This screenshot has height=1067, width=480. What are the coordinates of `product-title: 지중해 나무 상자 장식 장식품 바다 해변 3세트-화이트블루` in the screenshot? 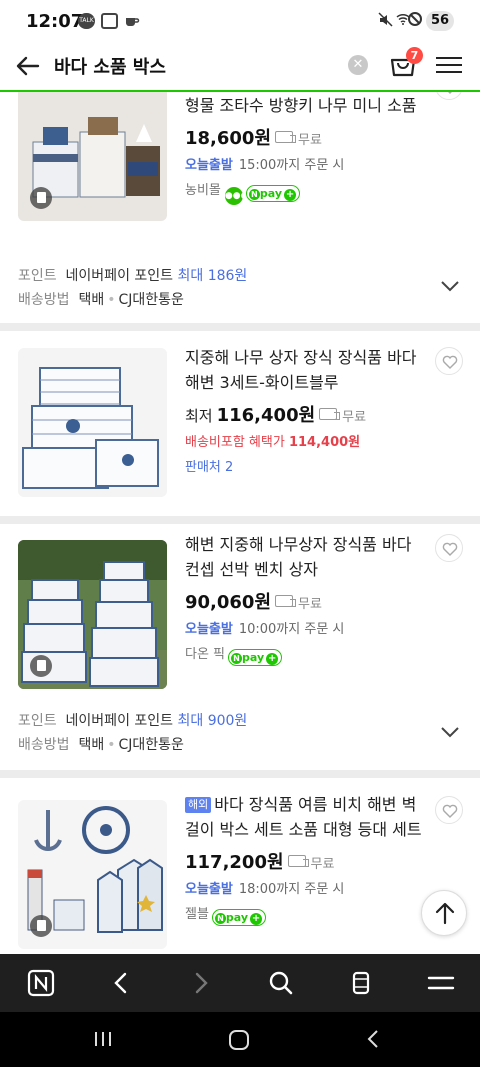 It's located at (305, 370).